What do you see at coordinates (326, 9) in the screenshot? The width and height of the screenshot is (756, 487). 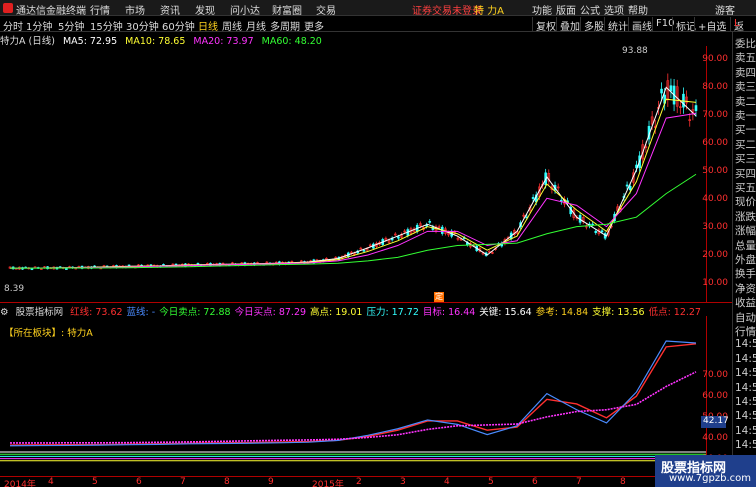 I see `menu-trade: 交易` at bounding box center [326, 9].